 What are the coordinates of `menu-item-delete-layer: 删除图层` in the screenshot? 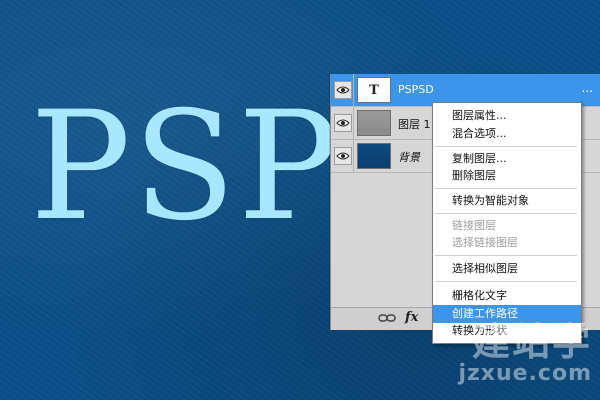 It's located at (507, 176).